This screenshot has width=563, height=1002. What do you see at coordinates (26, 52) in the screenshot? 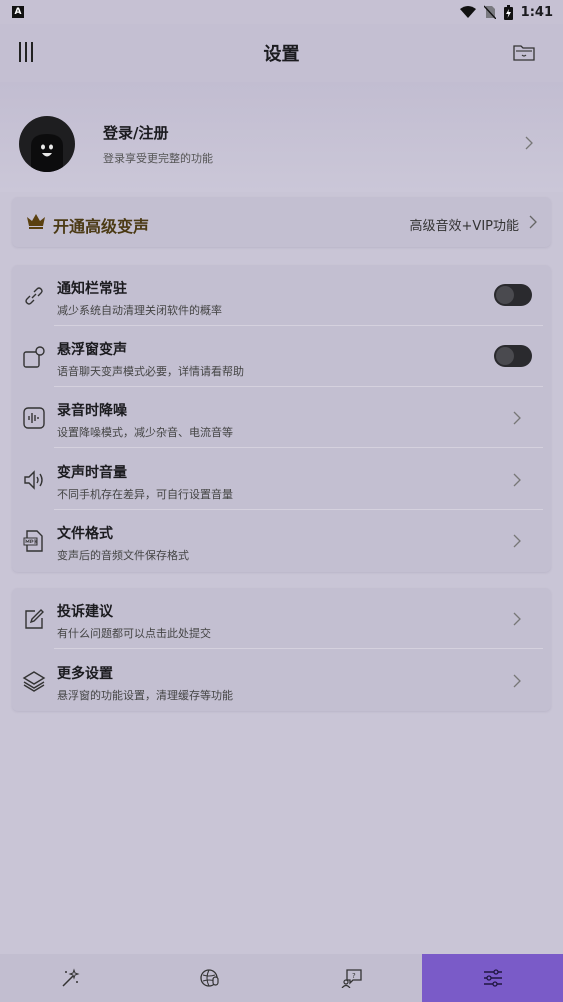
I see `menu-icon` at bounding box center [26, 52].